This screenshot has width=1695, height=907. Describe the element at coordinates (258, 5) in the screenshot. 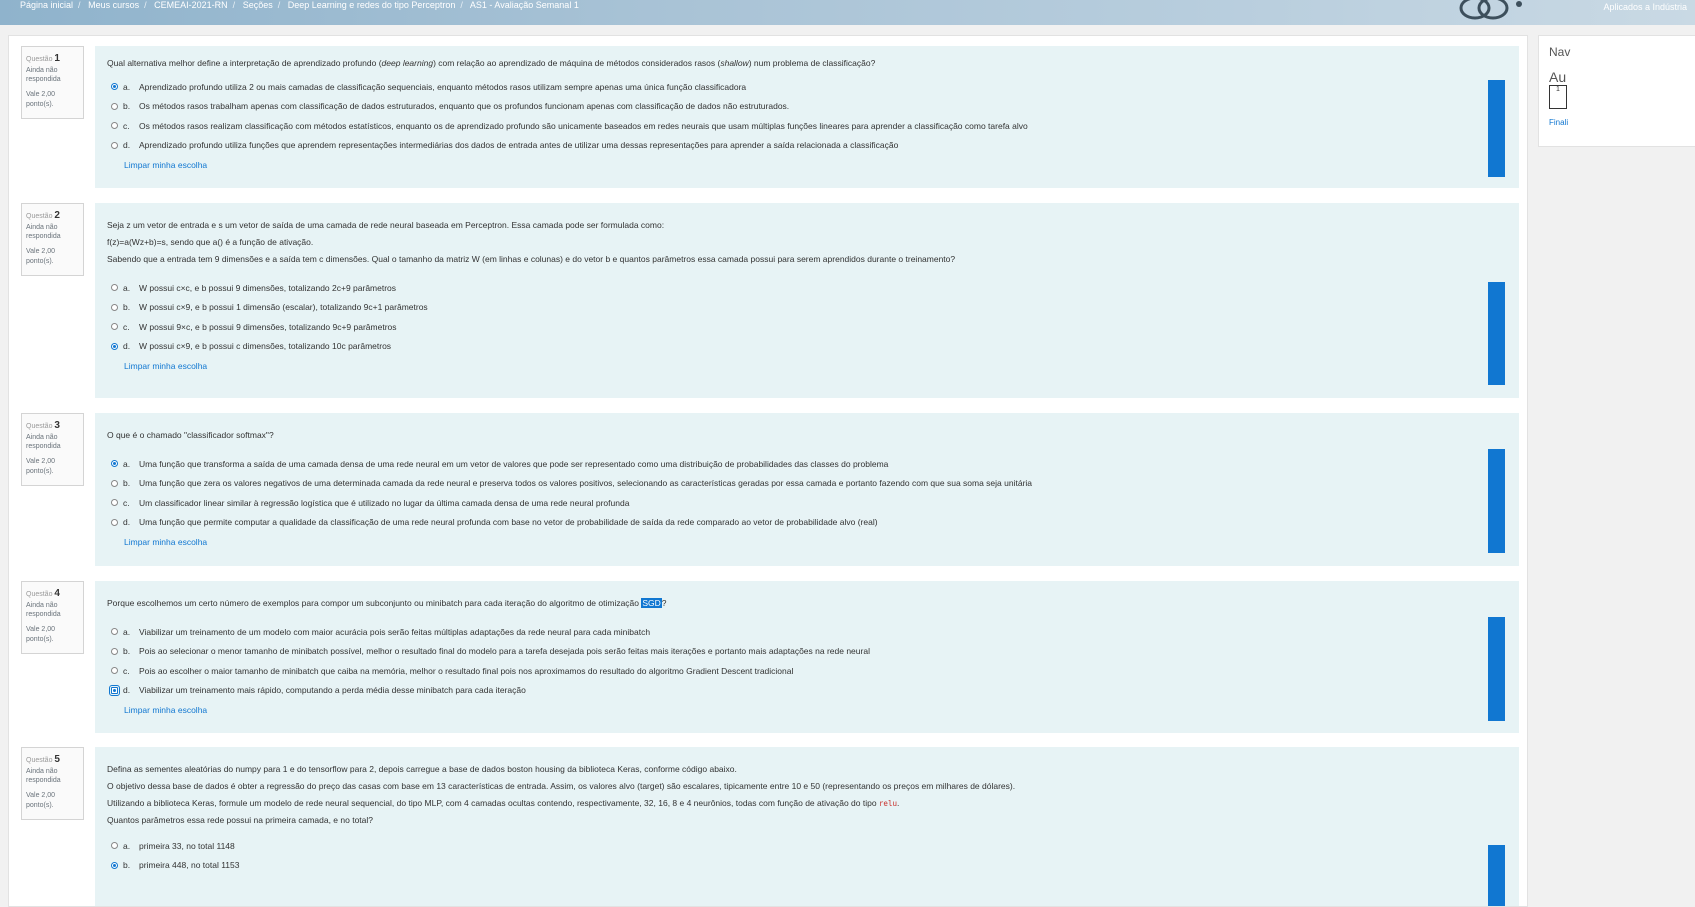

I see `breadcrumb-sections: Seções` at that location.